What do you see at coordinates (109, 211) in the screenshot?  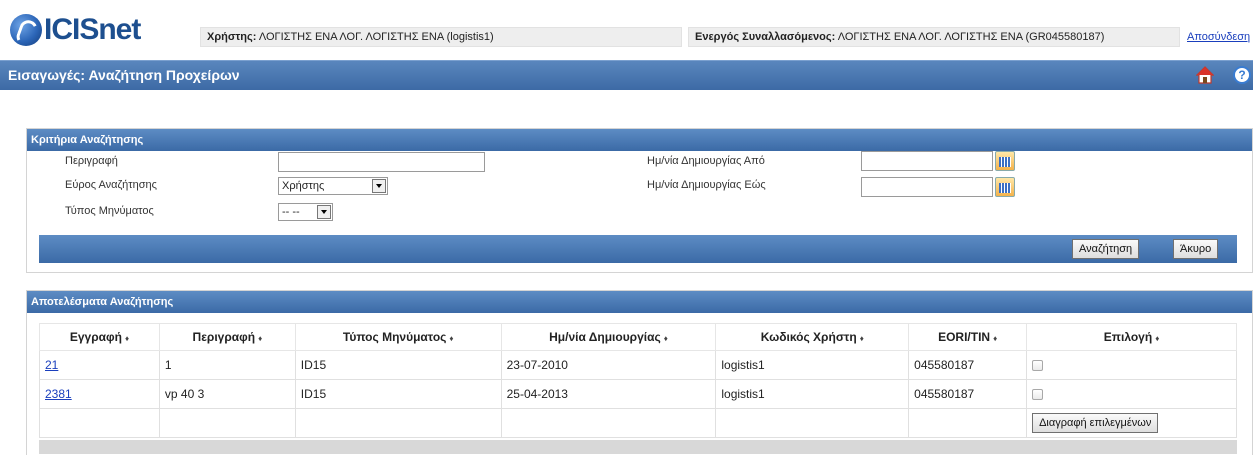 I see `message-type-label: Τύπος Μηνύματος` at bounding box center [109, 211].